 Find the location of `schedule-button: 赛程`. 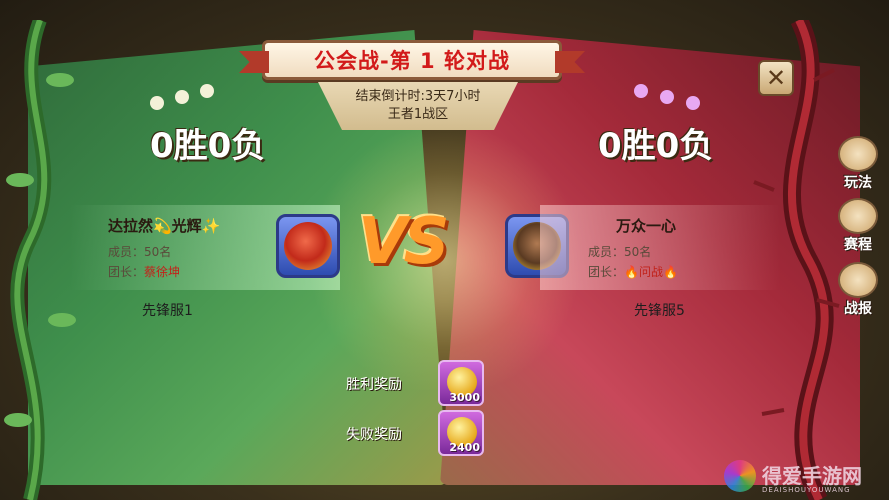

schedule-button: 赛程 is located at coordinates (858, 226).